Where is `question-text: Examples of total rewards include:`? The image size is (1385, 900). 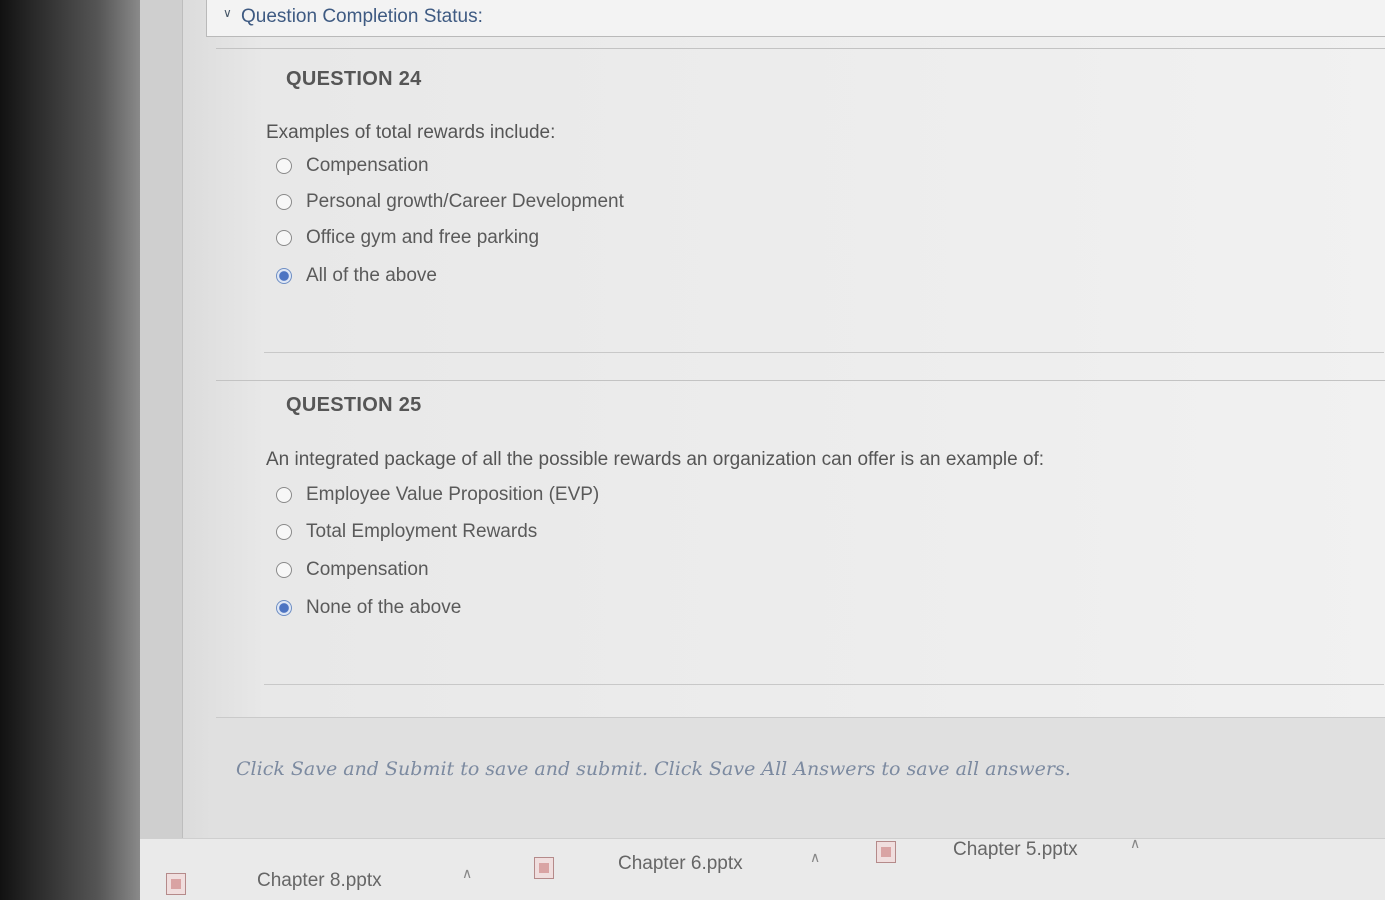 question-text: Examples of total rewards include: is located at coordinates (411, 132).